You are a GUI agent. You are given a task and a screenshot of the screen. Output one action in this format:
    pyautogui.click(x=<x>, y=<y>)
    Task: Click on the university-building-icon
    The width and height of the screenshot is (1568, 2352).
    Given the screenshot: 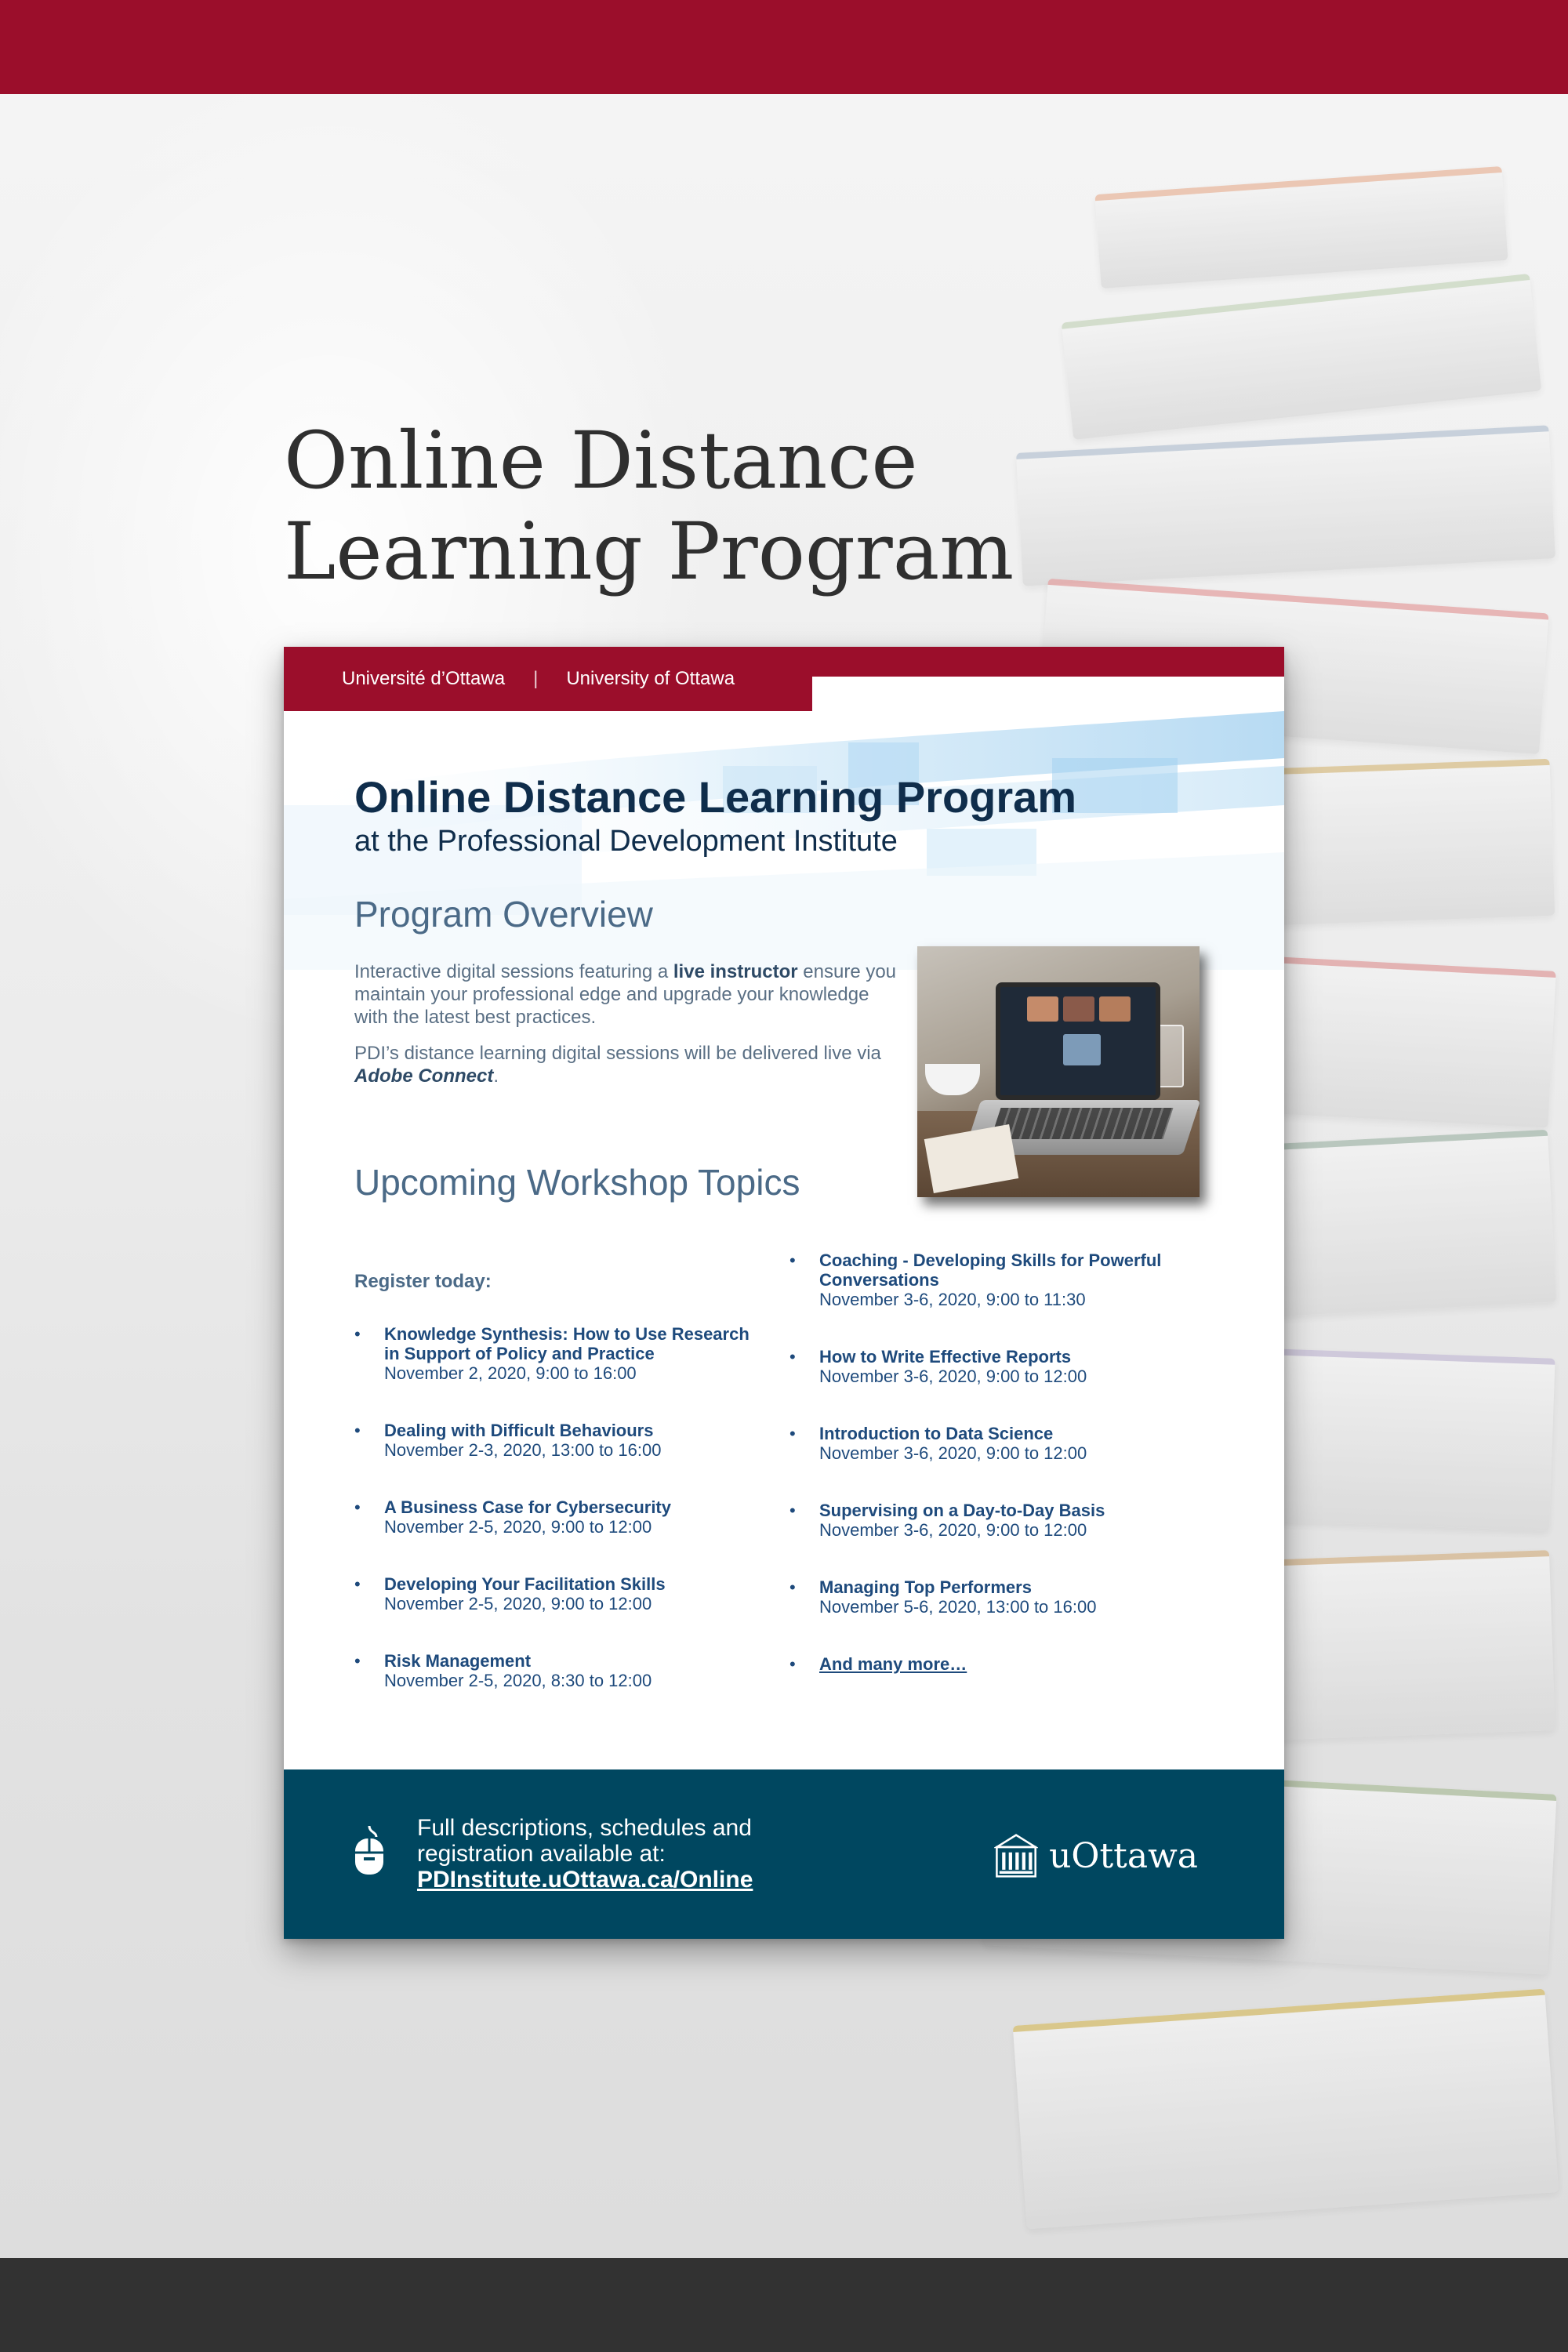 What is the action you would take?
    pyautogui.click(x=1016, y=1856)
    